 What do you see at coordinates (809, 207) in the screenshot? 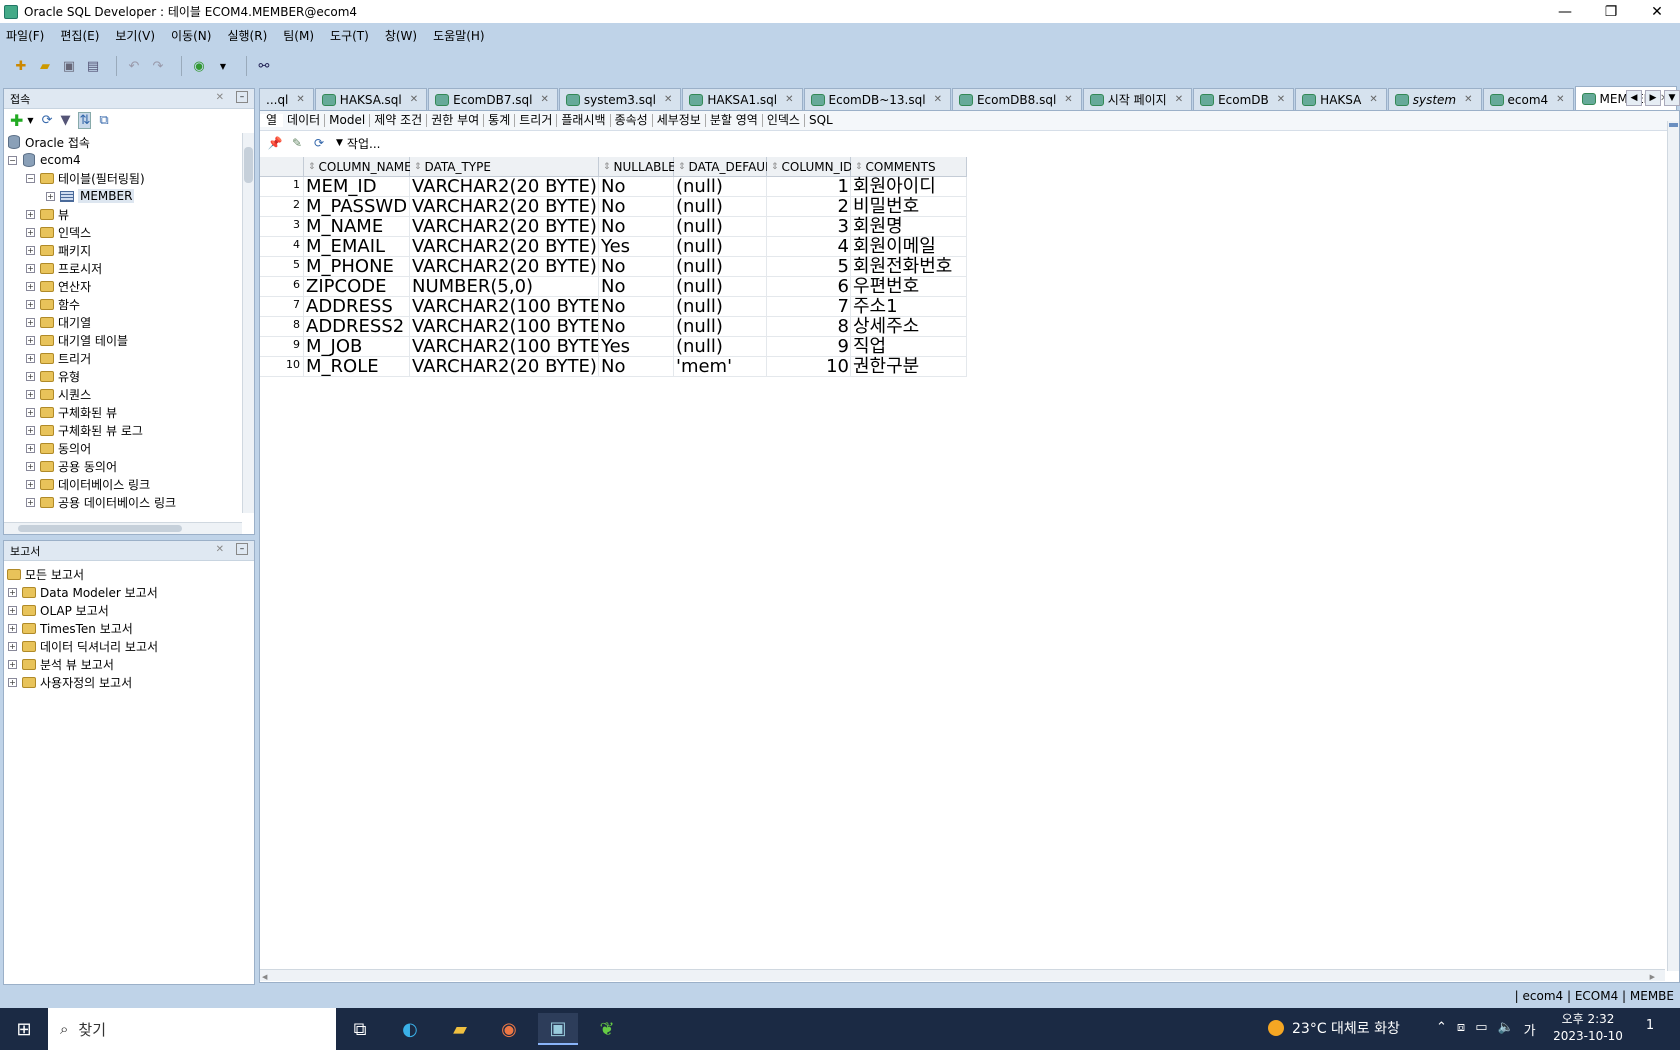
I see `grid-cell: 2` at bounding box center [809, 207].